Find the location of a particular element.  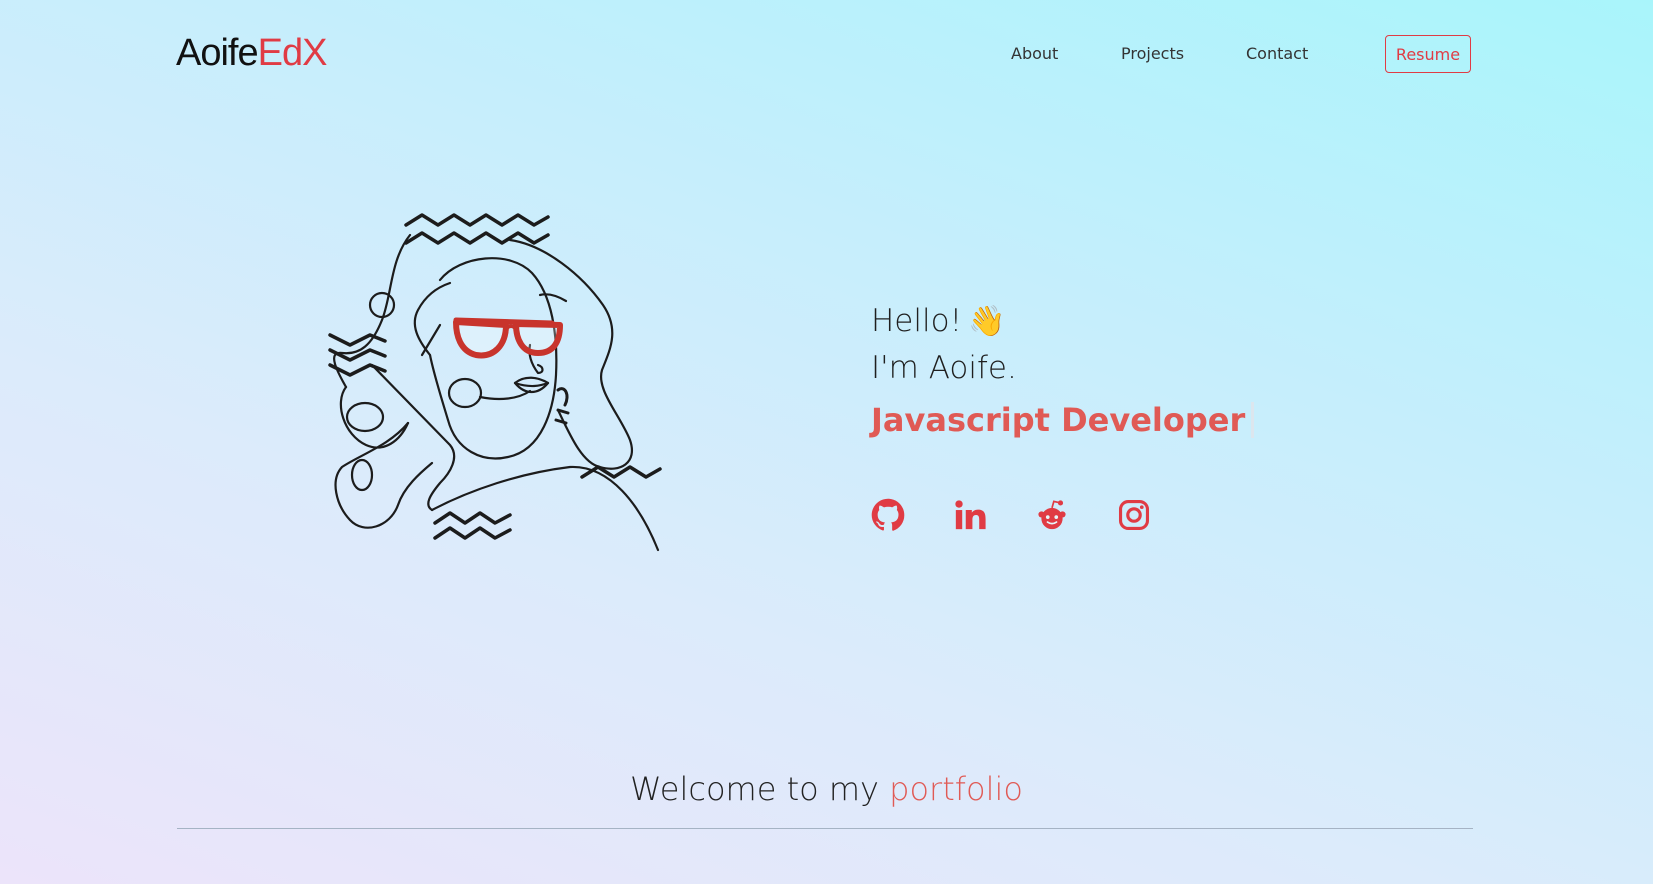

logo: AoifeEdX is located at coordinates (252, 53).